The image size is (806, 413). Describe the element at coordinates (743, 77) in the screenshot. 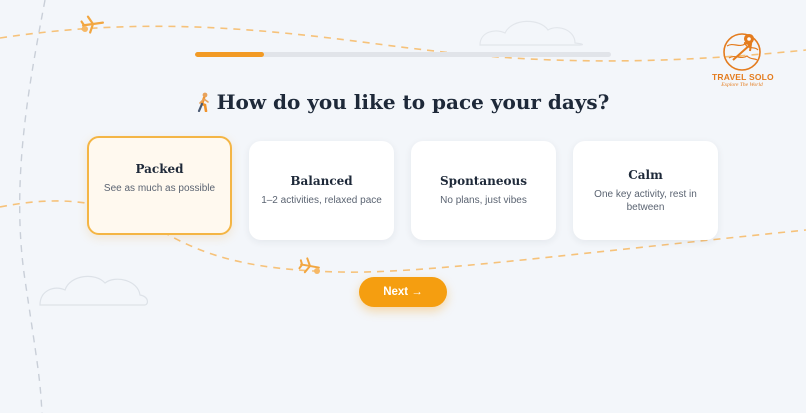

I see `logo-title: TRAVEL SOLO` at that location.